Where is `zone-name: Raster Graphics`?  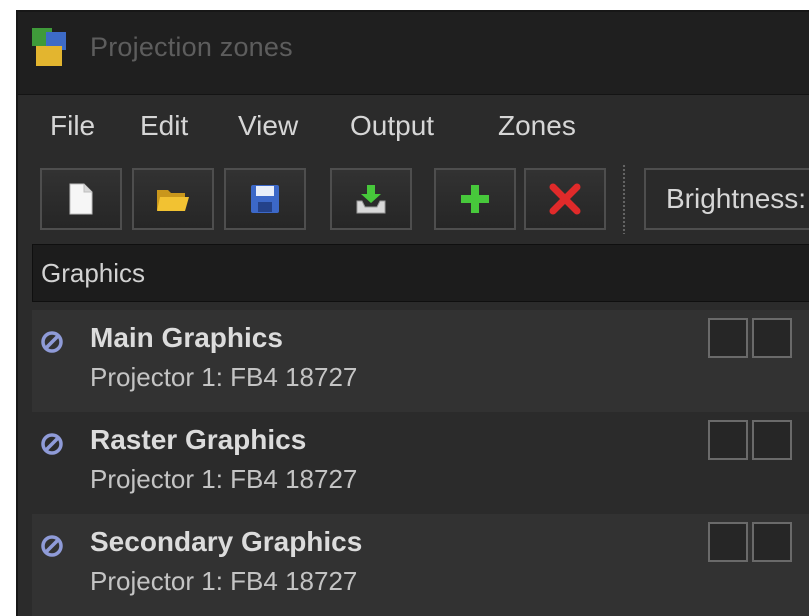 zone-name: Raster Graphics is located at coordinates (198, 439).